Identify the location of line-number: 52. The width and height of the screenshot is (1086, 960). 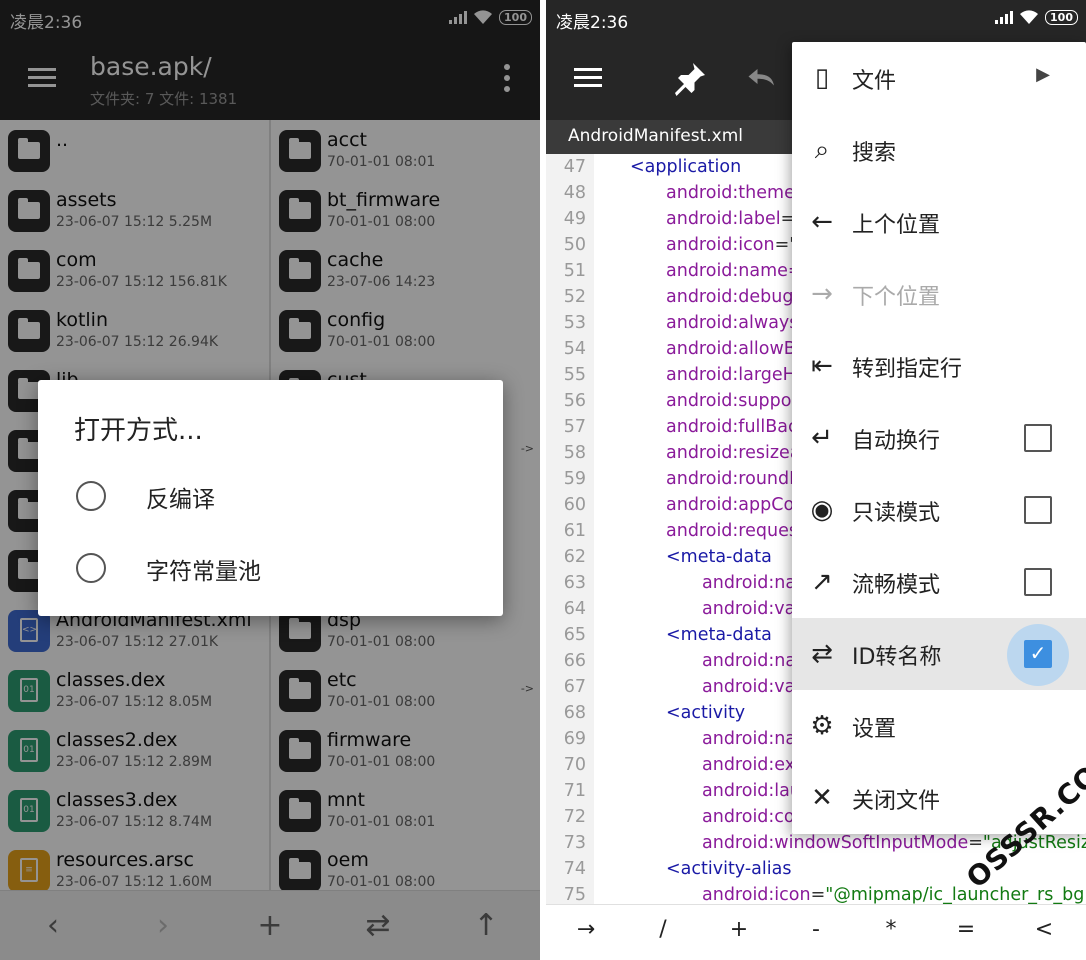
(574, 297).